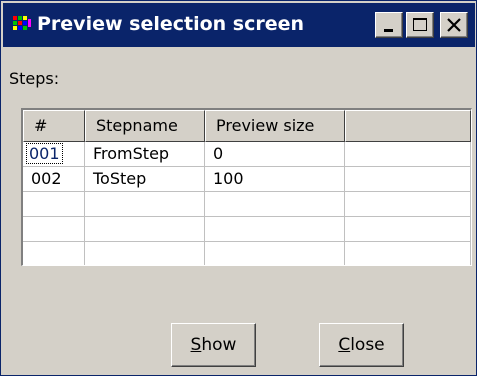  I want to click on stepname-cell: FromStep, so click(145, 154).